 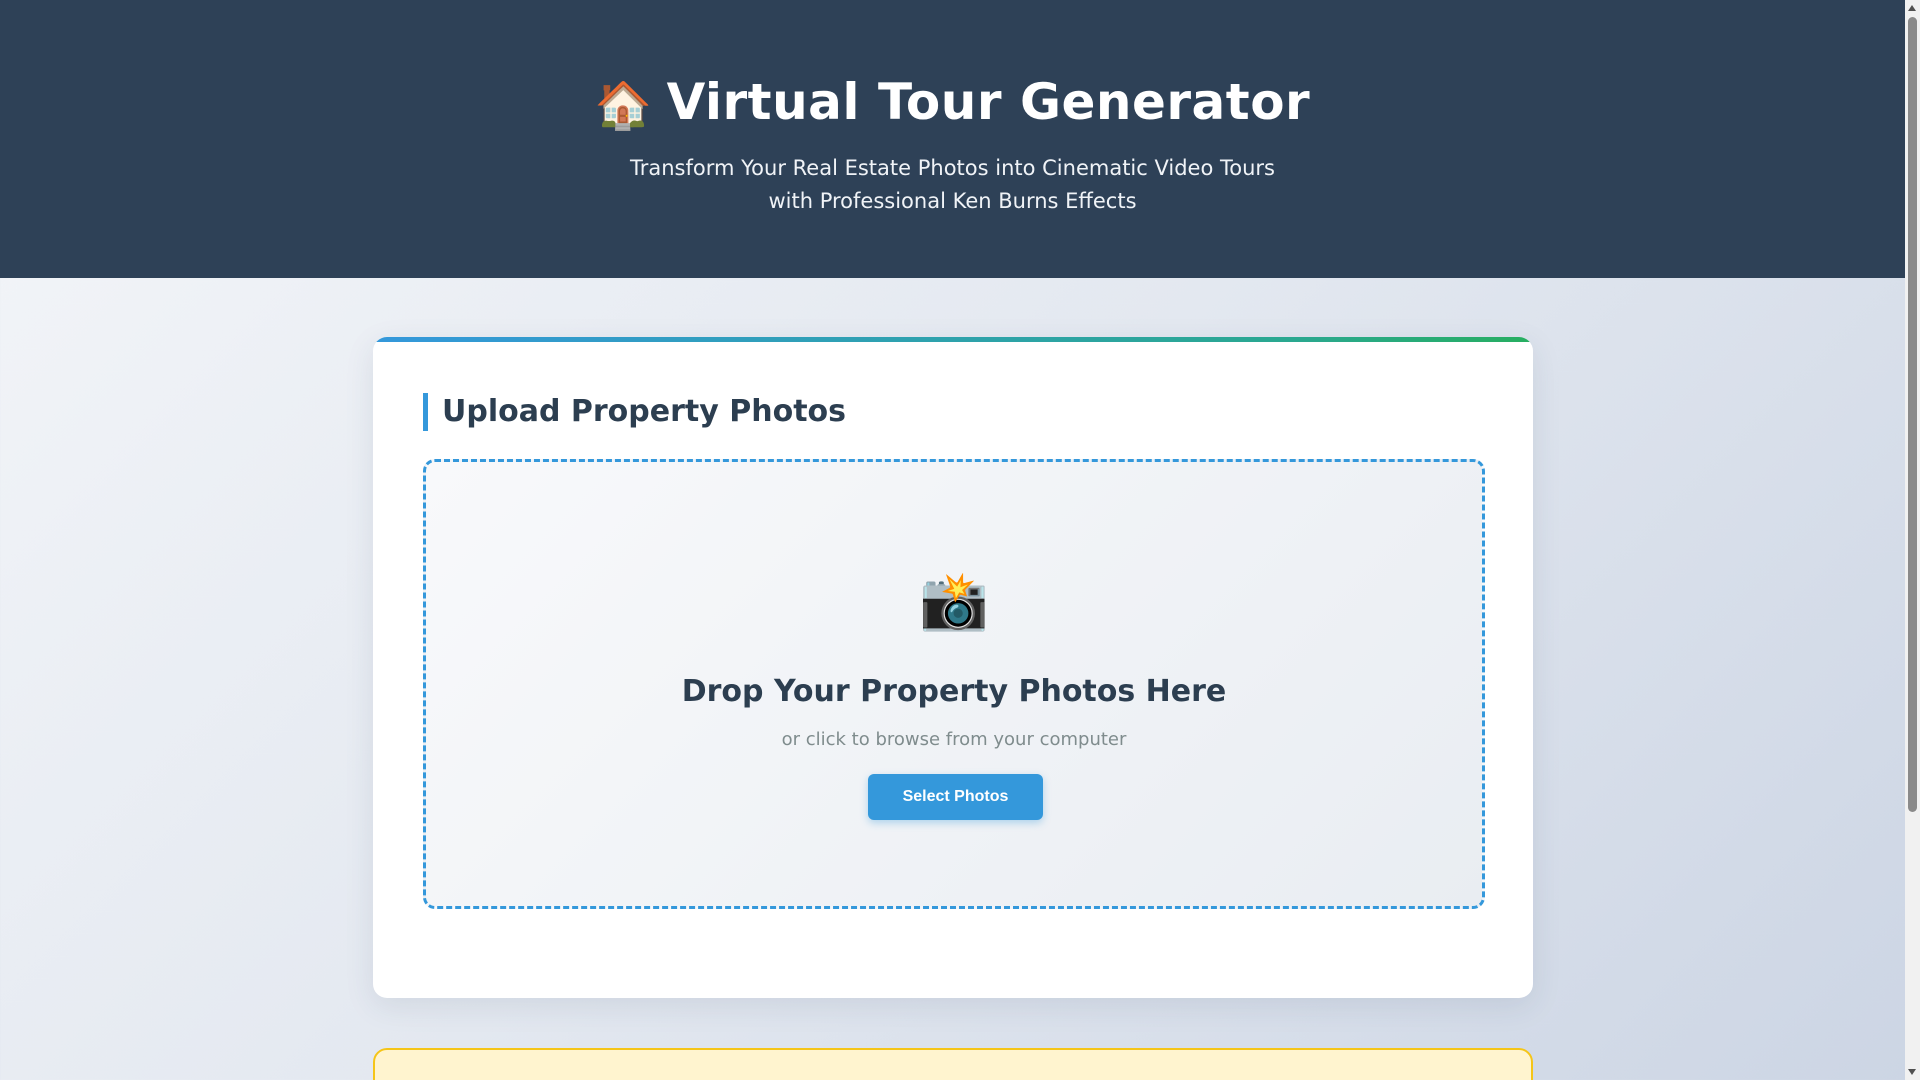 I want to click on app-title-text: Virtual Tour Generator, so click(x=988, y=102).